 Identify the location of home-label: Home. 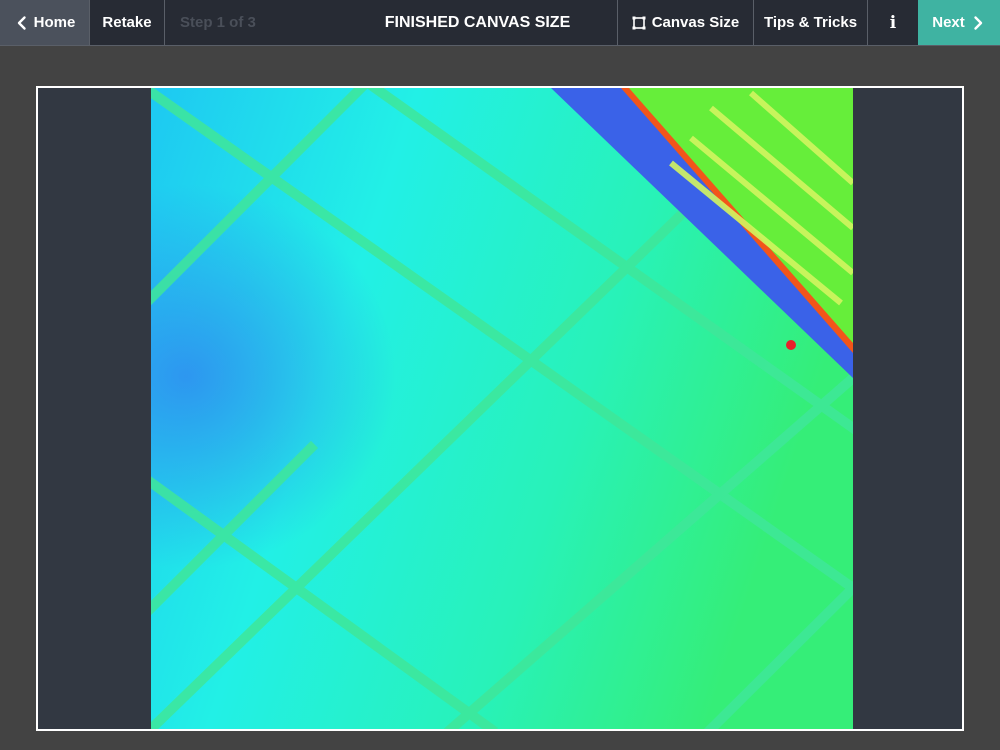
(54, 22).